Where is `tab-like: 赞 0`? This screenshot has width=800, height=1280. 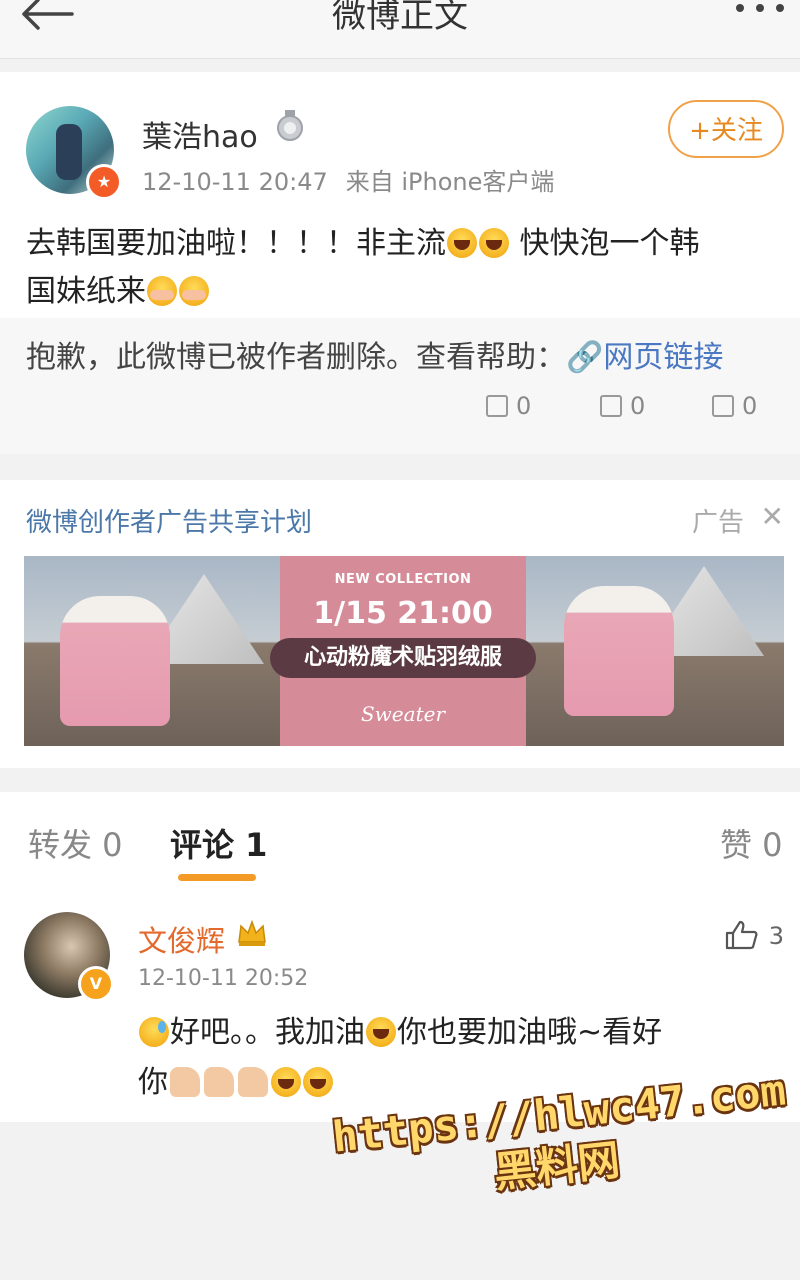 tab-like: 赞 0 is located at coordinates (751, 843).